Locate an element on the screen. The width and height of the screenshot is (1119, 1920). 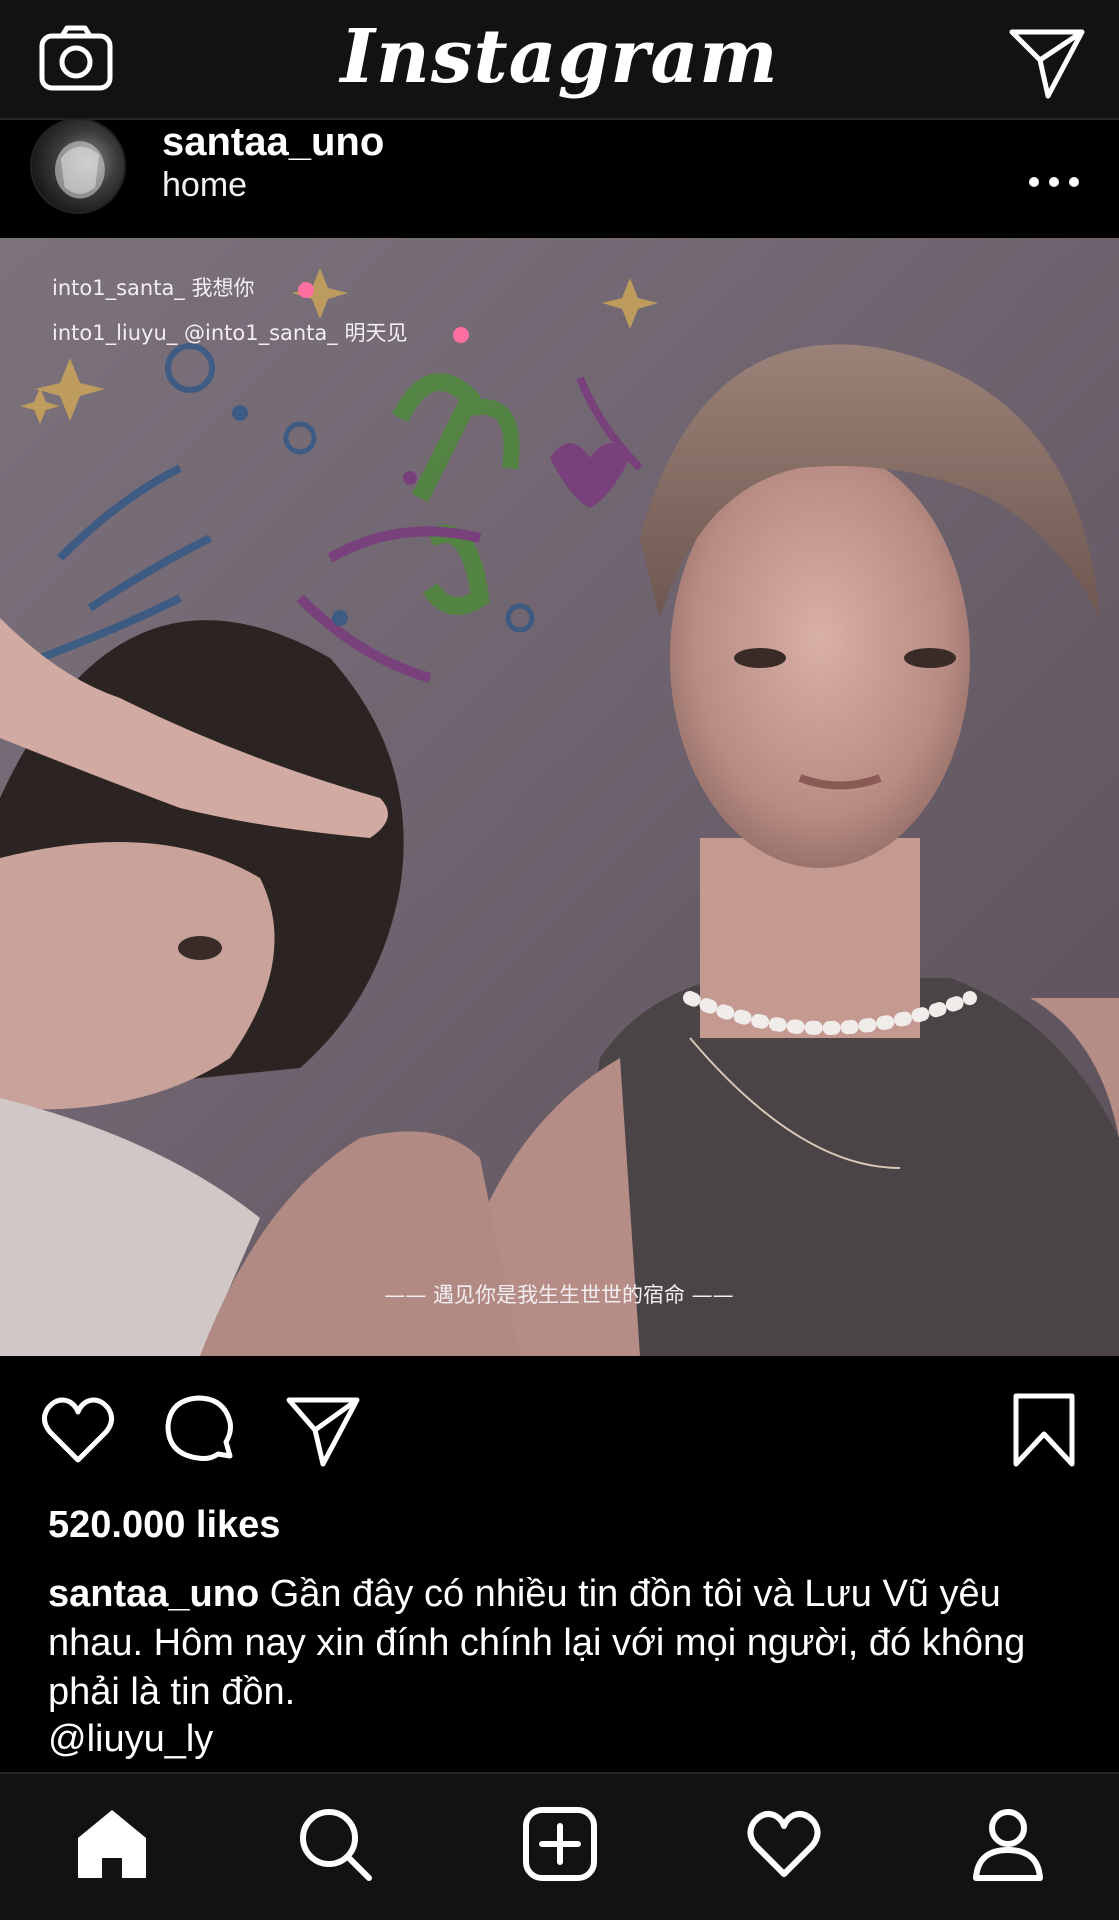
home-icon is located at coordinates (112, 1844).